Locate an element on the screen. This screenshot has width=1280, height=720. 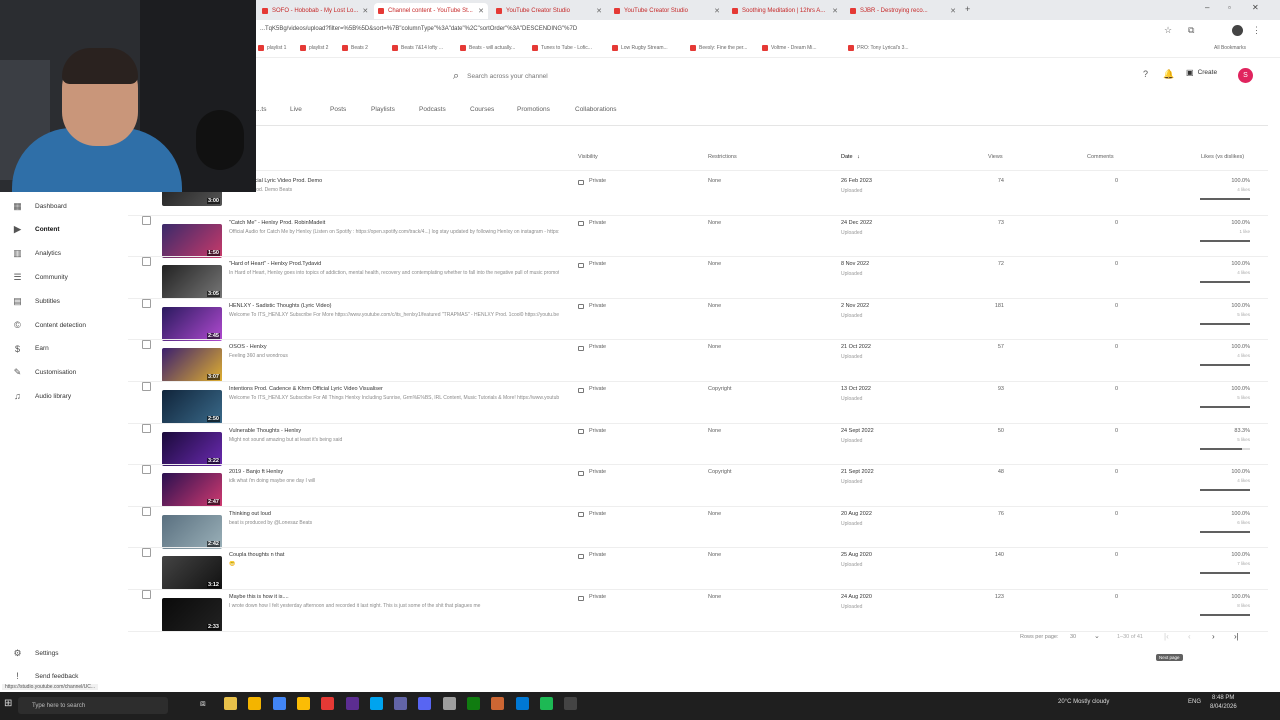
start-icon: ⊞ is located at coordinates (8, 703).